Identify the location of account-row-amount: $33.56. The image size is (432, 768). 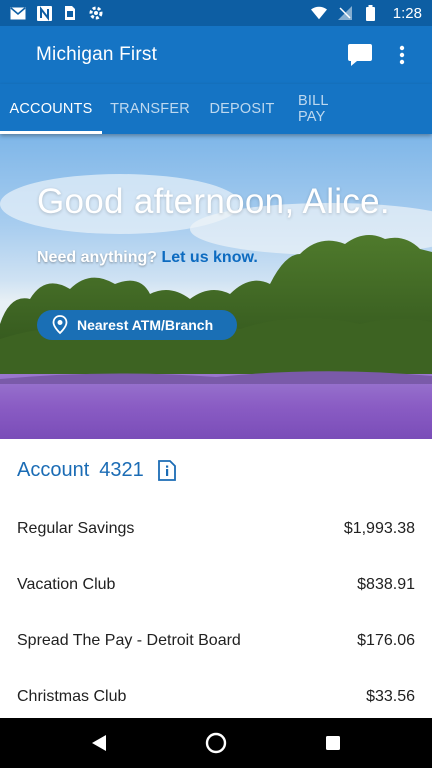
(390, 696).